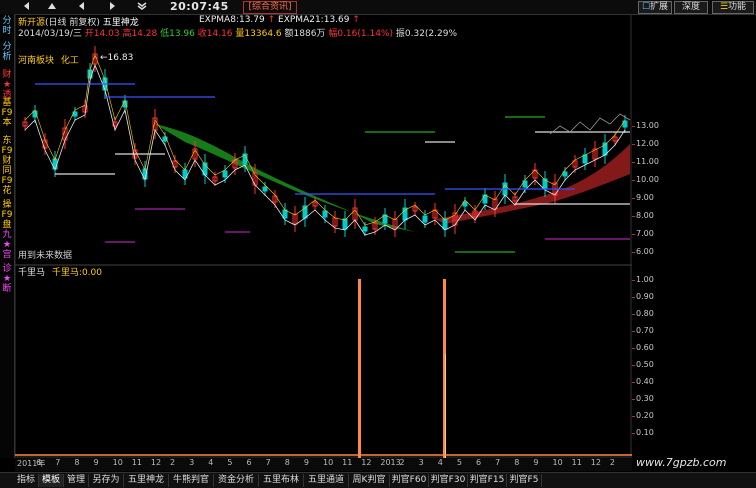 This screenshot has height=488, width=756. Describe the element at coordinates (7, 279) in the screenshot. I see `left-tab: 诊★断` at that location.